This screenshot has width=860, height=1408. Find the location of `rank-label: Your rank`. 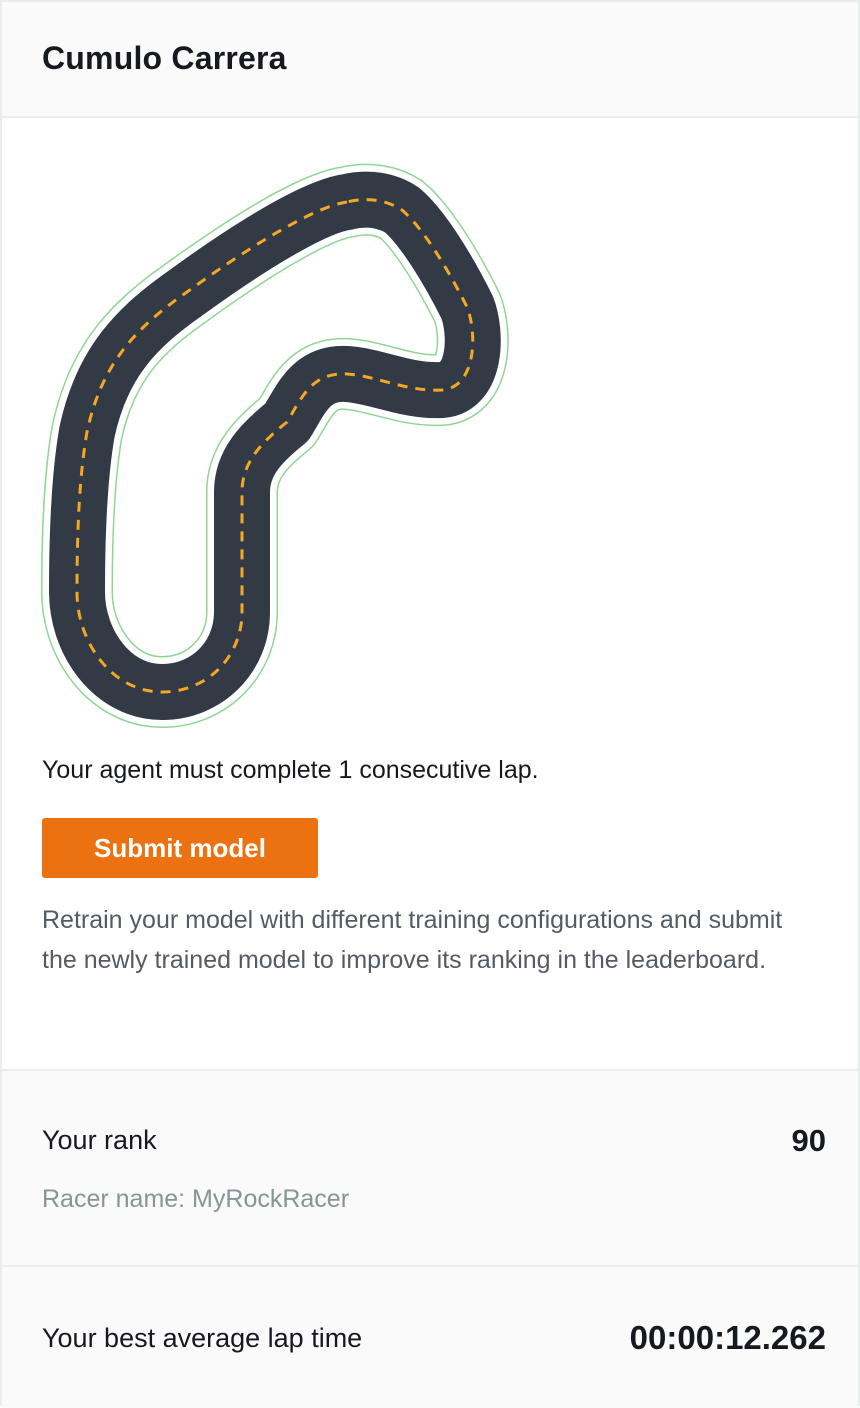

rank-label: Your rank is located at coordinates (99, 1140).